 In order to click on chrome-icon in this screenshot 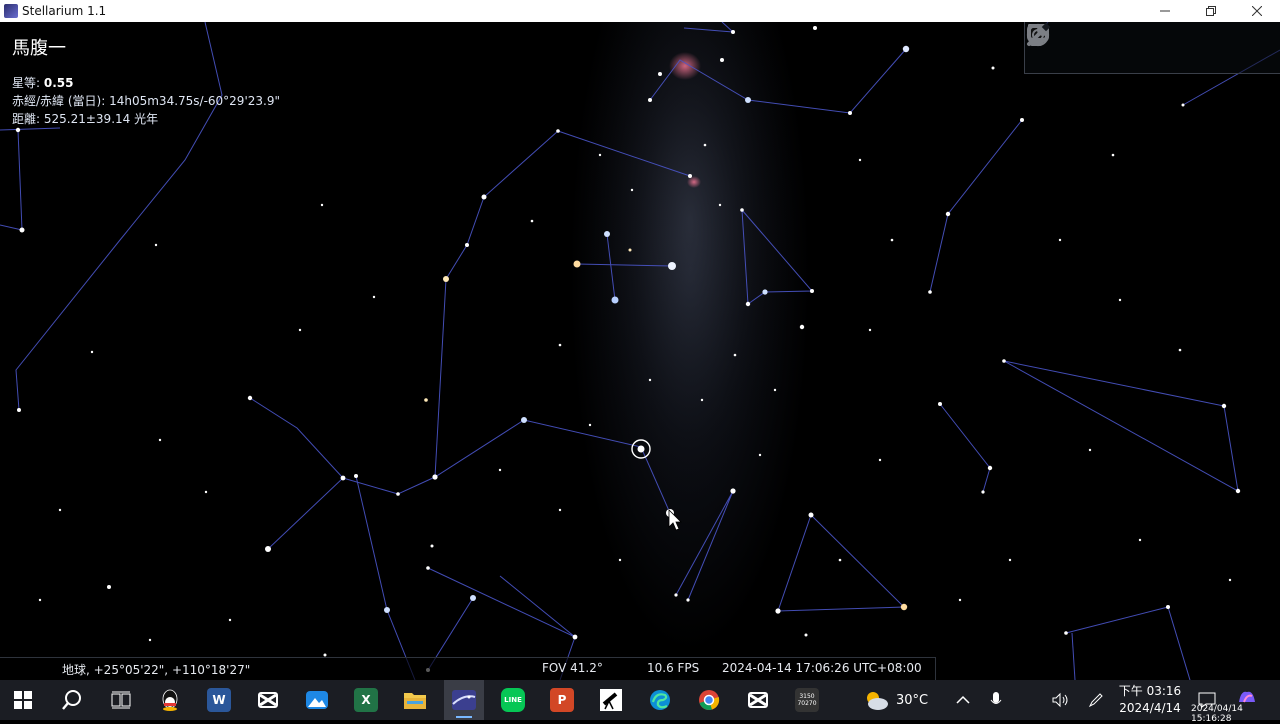, I will do `click(709, 700)`.